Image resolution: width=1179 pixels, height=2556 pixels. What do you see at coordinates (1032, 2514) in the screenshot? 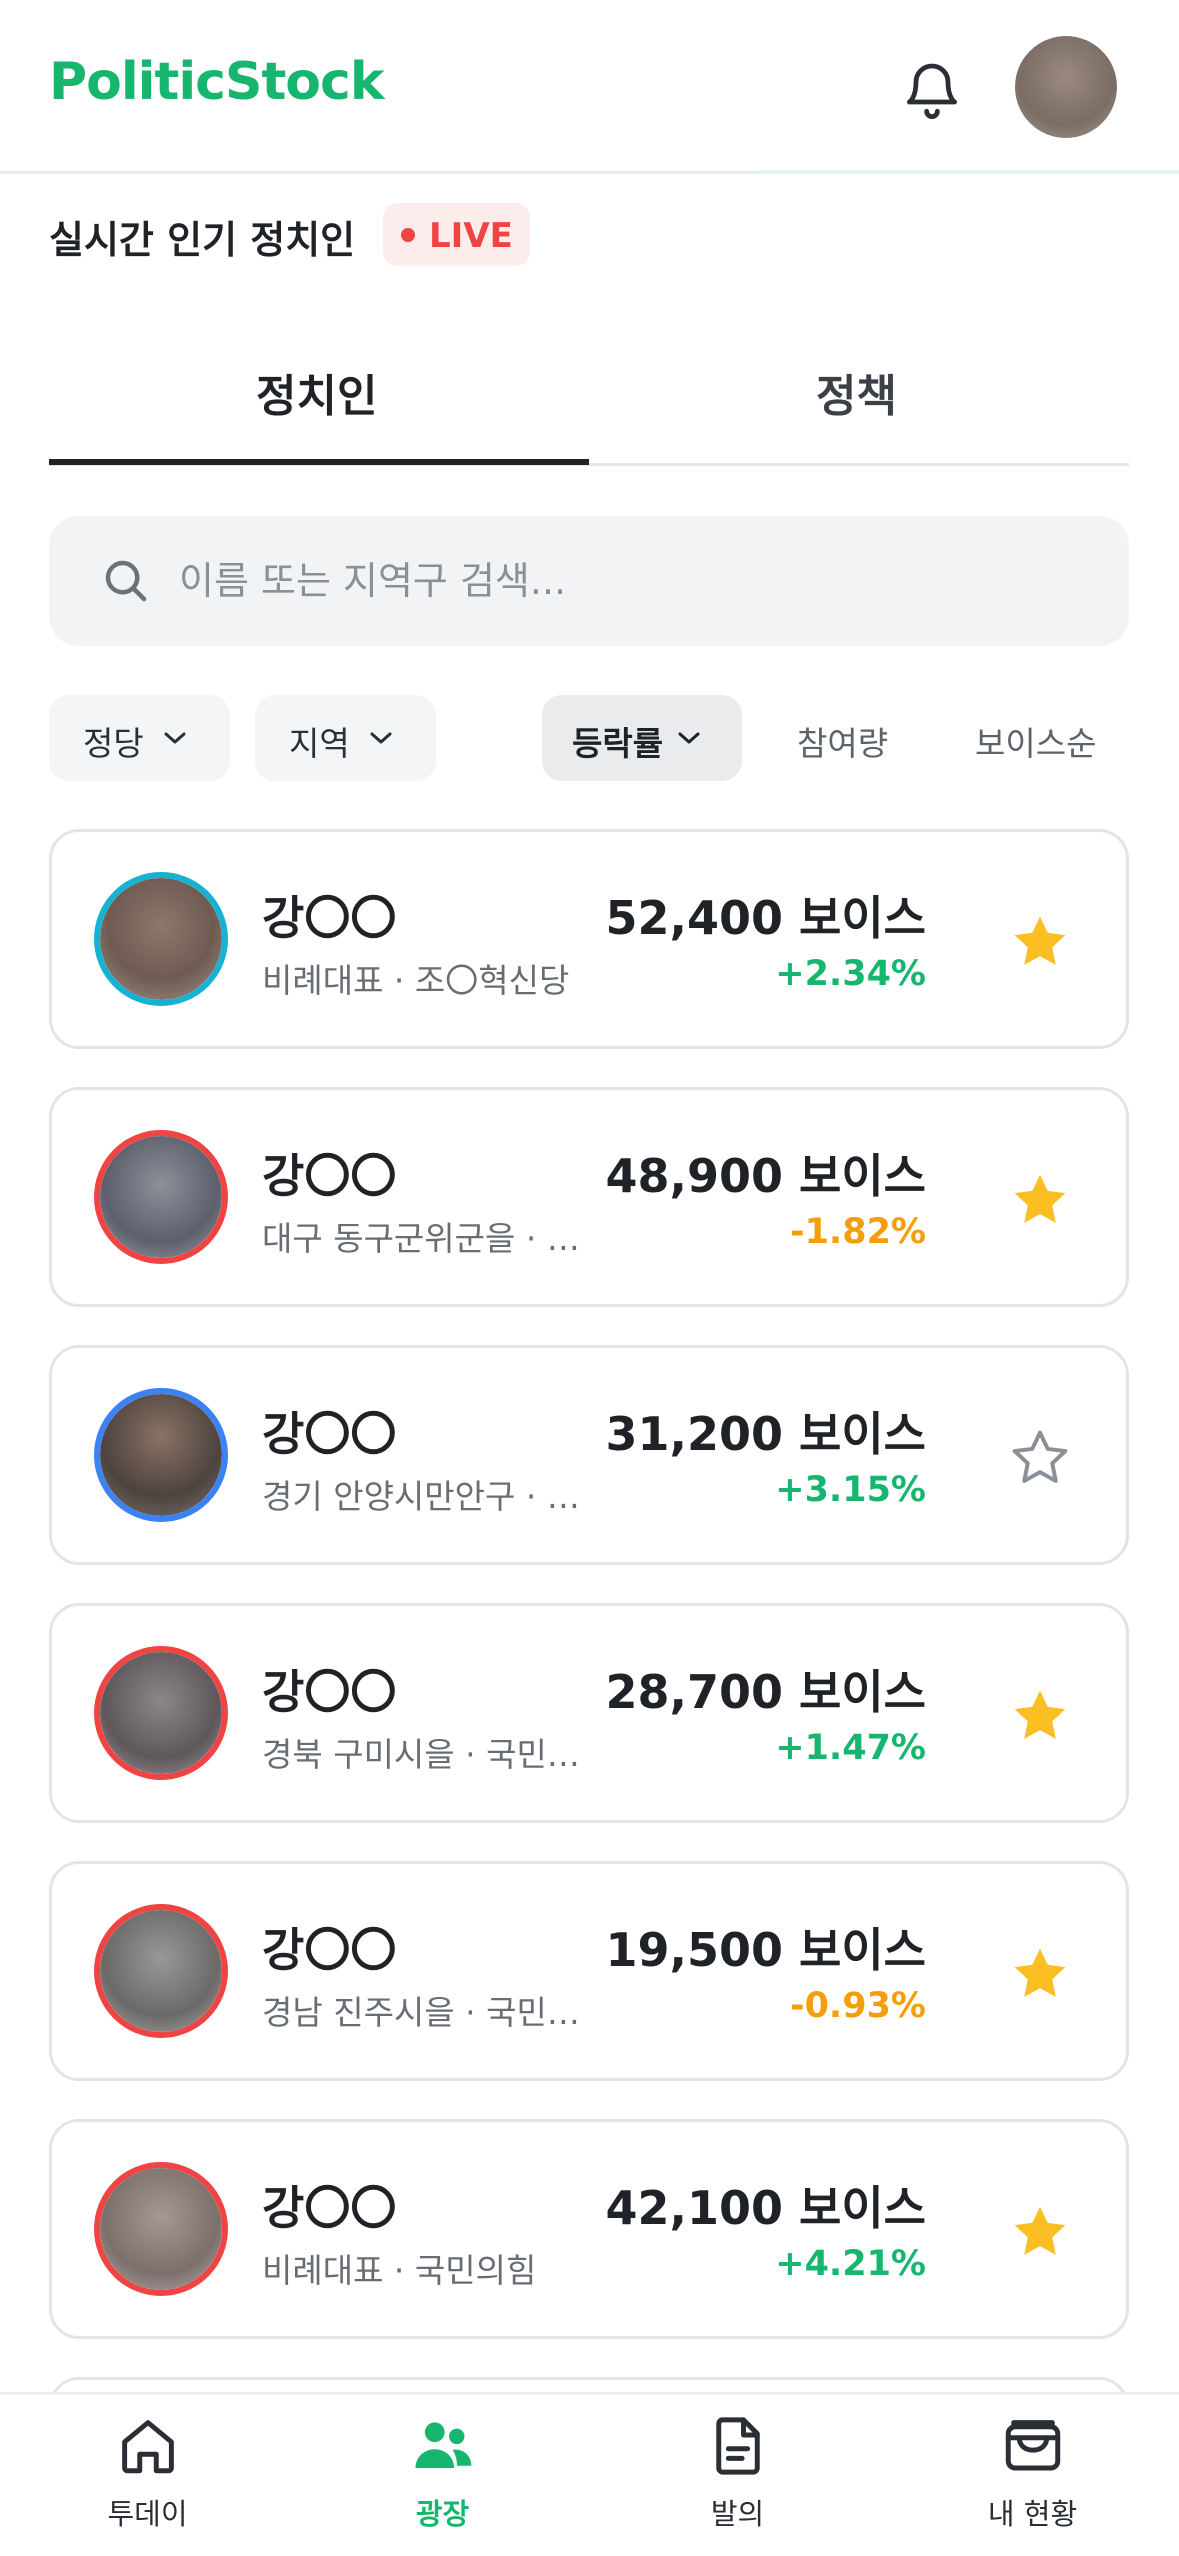
I see `nav-my-status-label: 내 현황` at bounding box center [1032, 2514].